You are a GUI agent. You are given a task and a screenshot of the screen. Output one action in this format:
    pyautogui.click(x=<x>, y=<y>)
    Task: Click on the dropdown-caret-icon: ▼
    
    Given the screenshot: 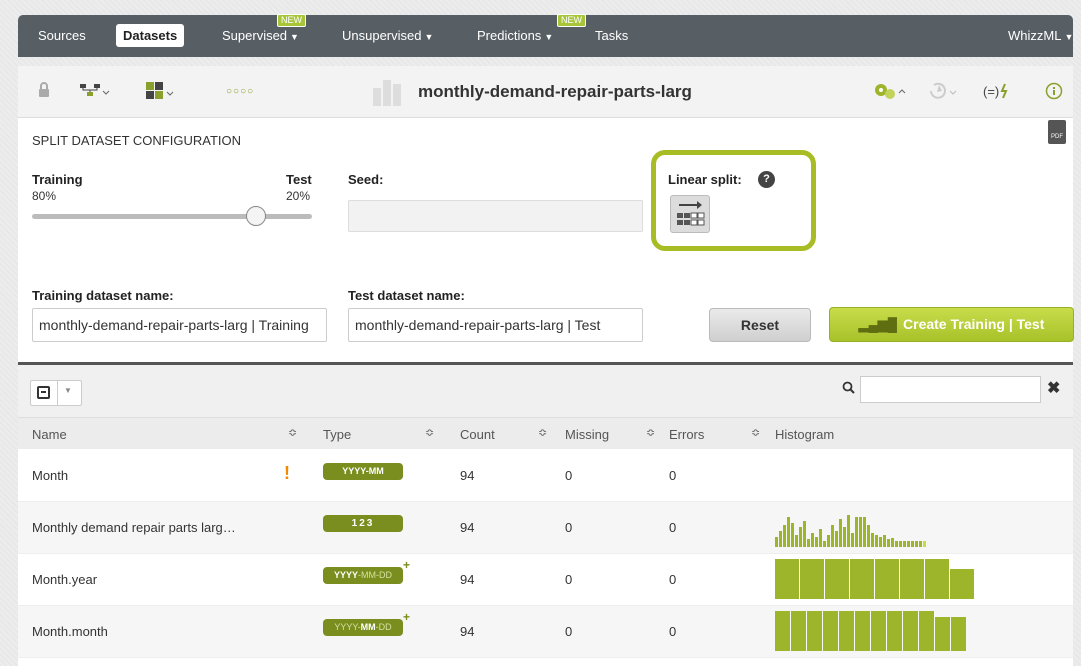 What is the action you would take?
    pyautogui.click(x=68, y=390)
    